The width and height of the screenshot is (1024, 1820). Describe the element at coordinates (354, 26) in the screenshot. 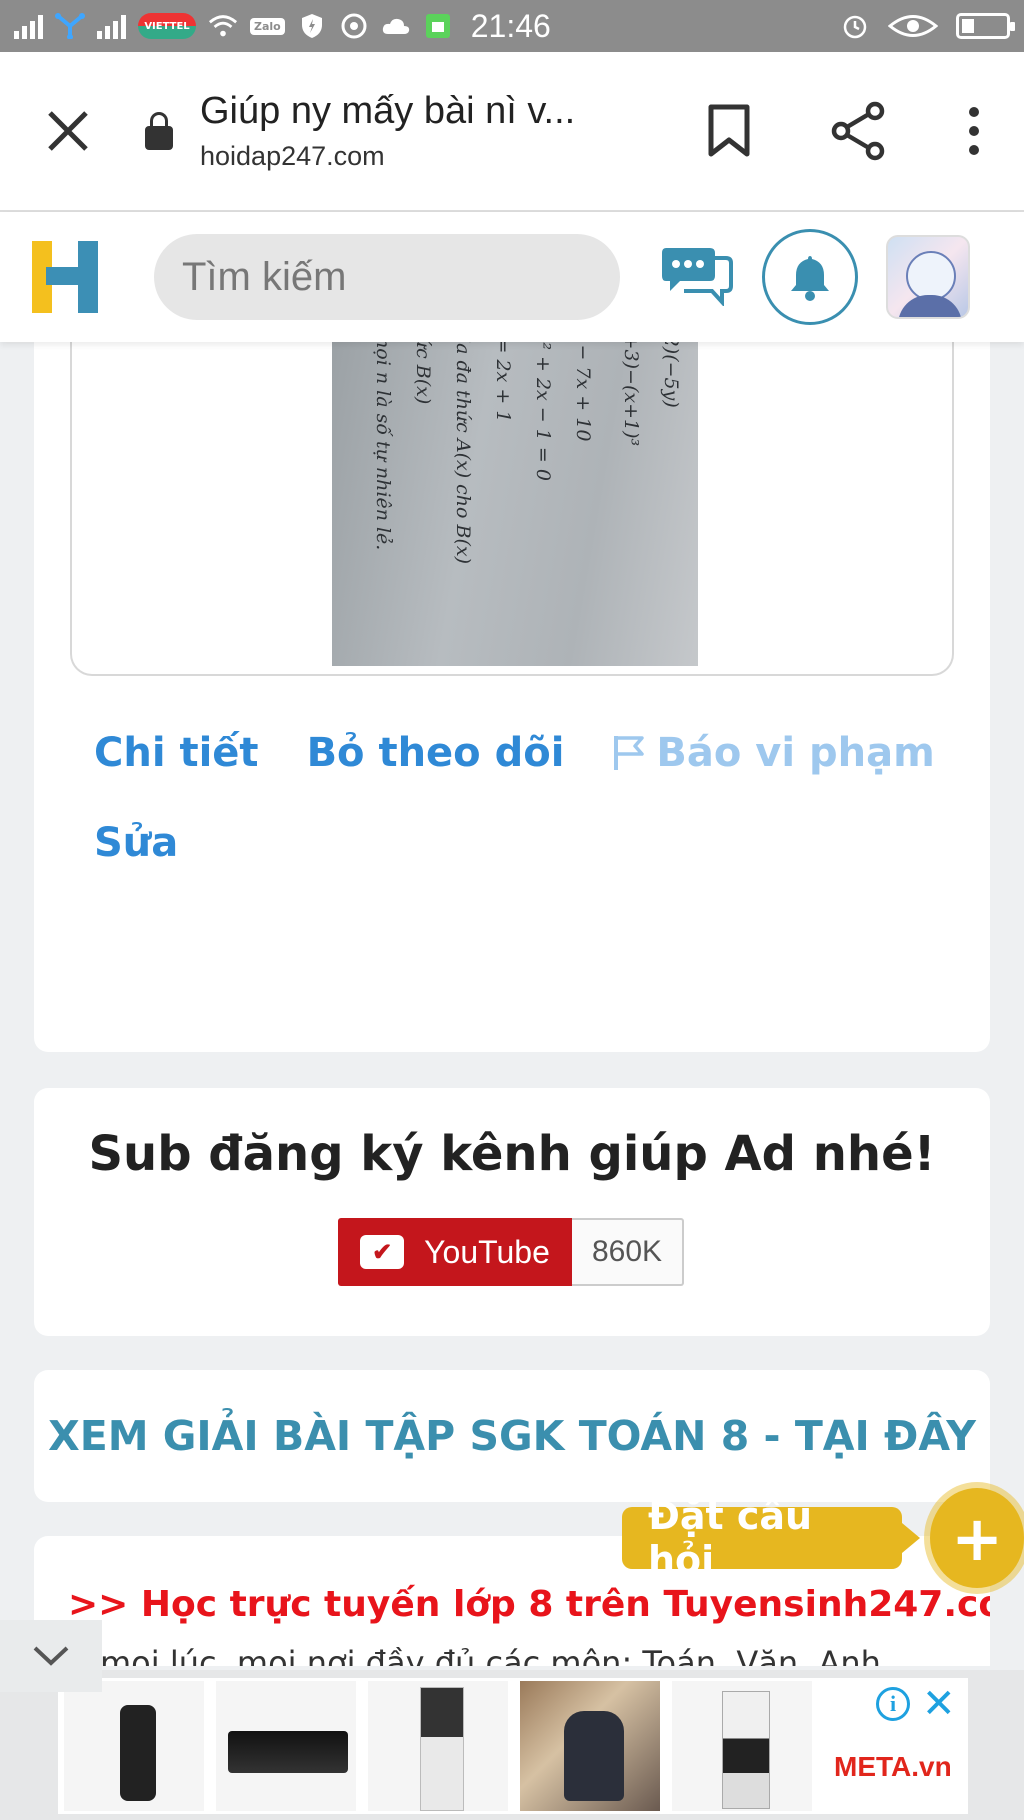

I see `chrome-icon` at that location.